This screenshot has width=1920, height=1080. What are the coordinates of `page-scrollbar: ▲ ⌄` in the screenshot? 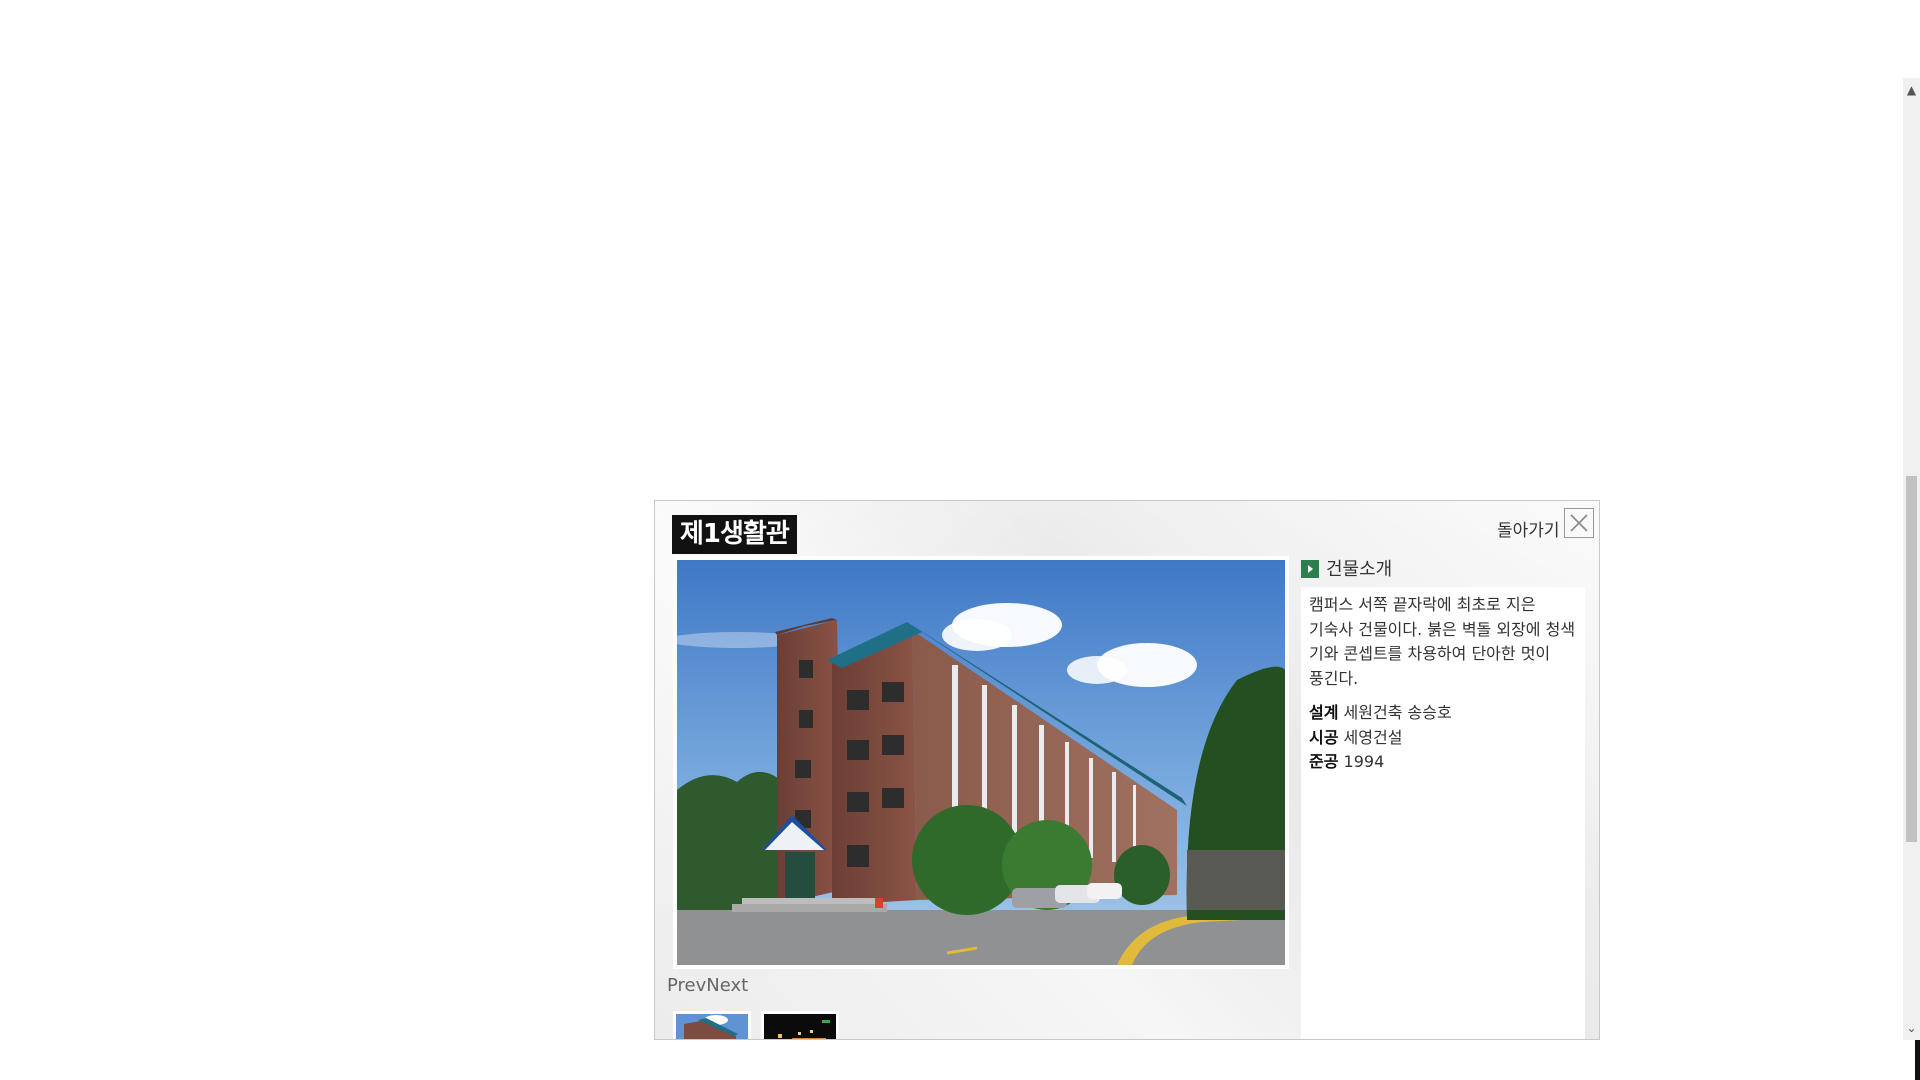 It's located at (1911, 559).